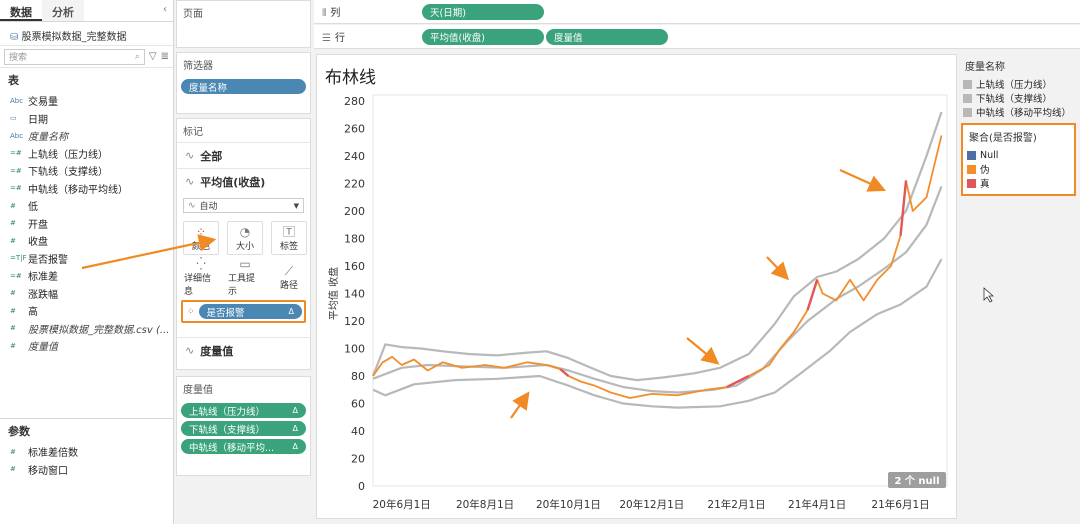  I want to click on filter-pill-measure-names: 度量名称, so click(243, 86).